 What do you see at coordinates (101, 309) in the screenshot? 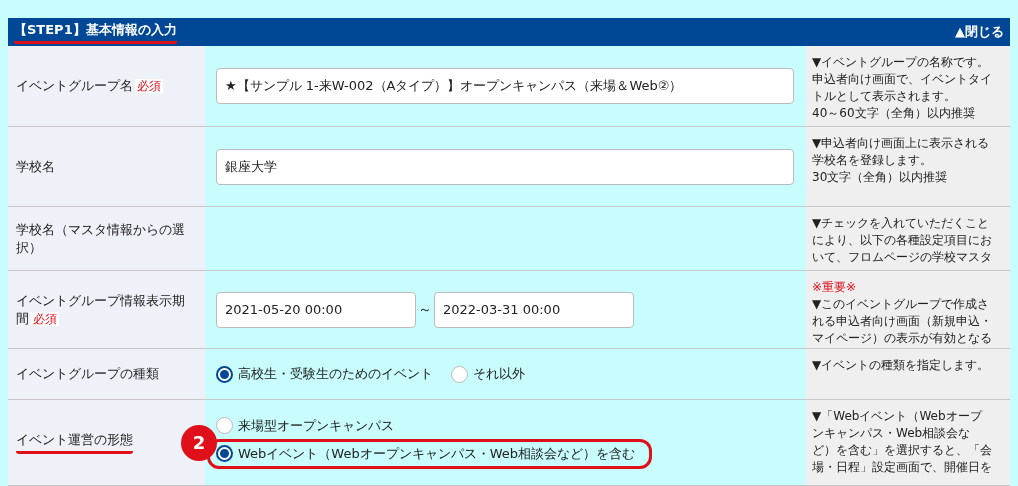
I see `field-label: イベントグループ情報表示期間 必須` at bounding box center [101, 309].